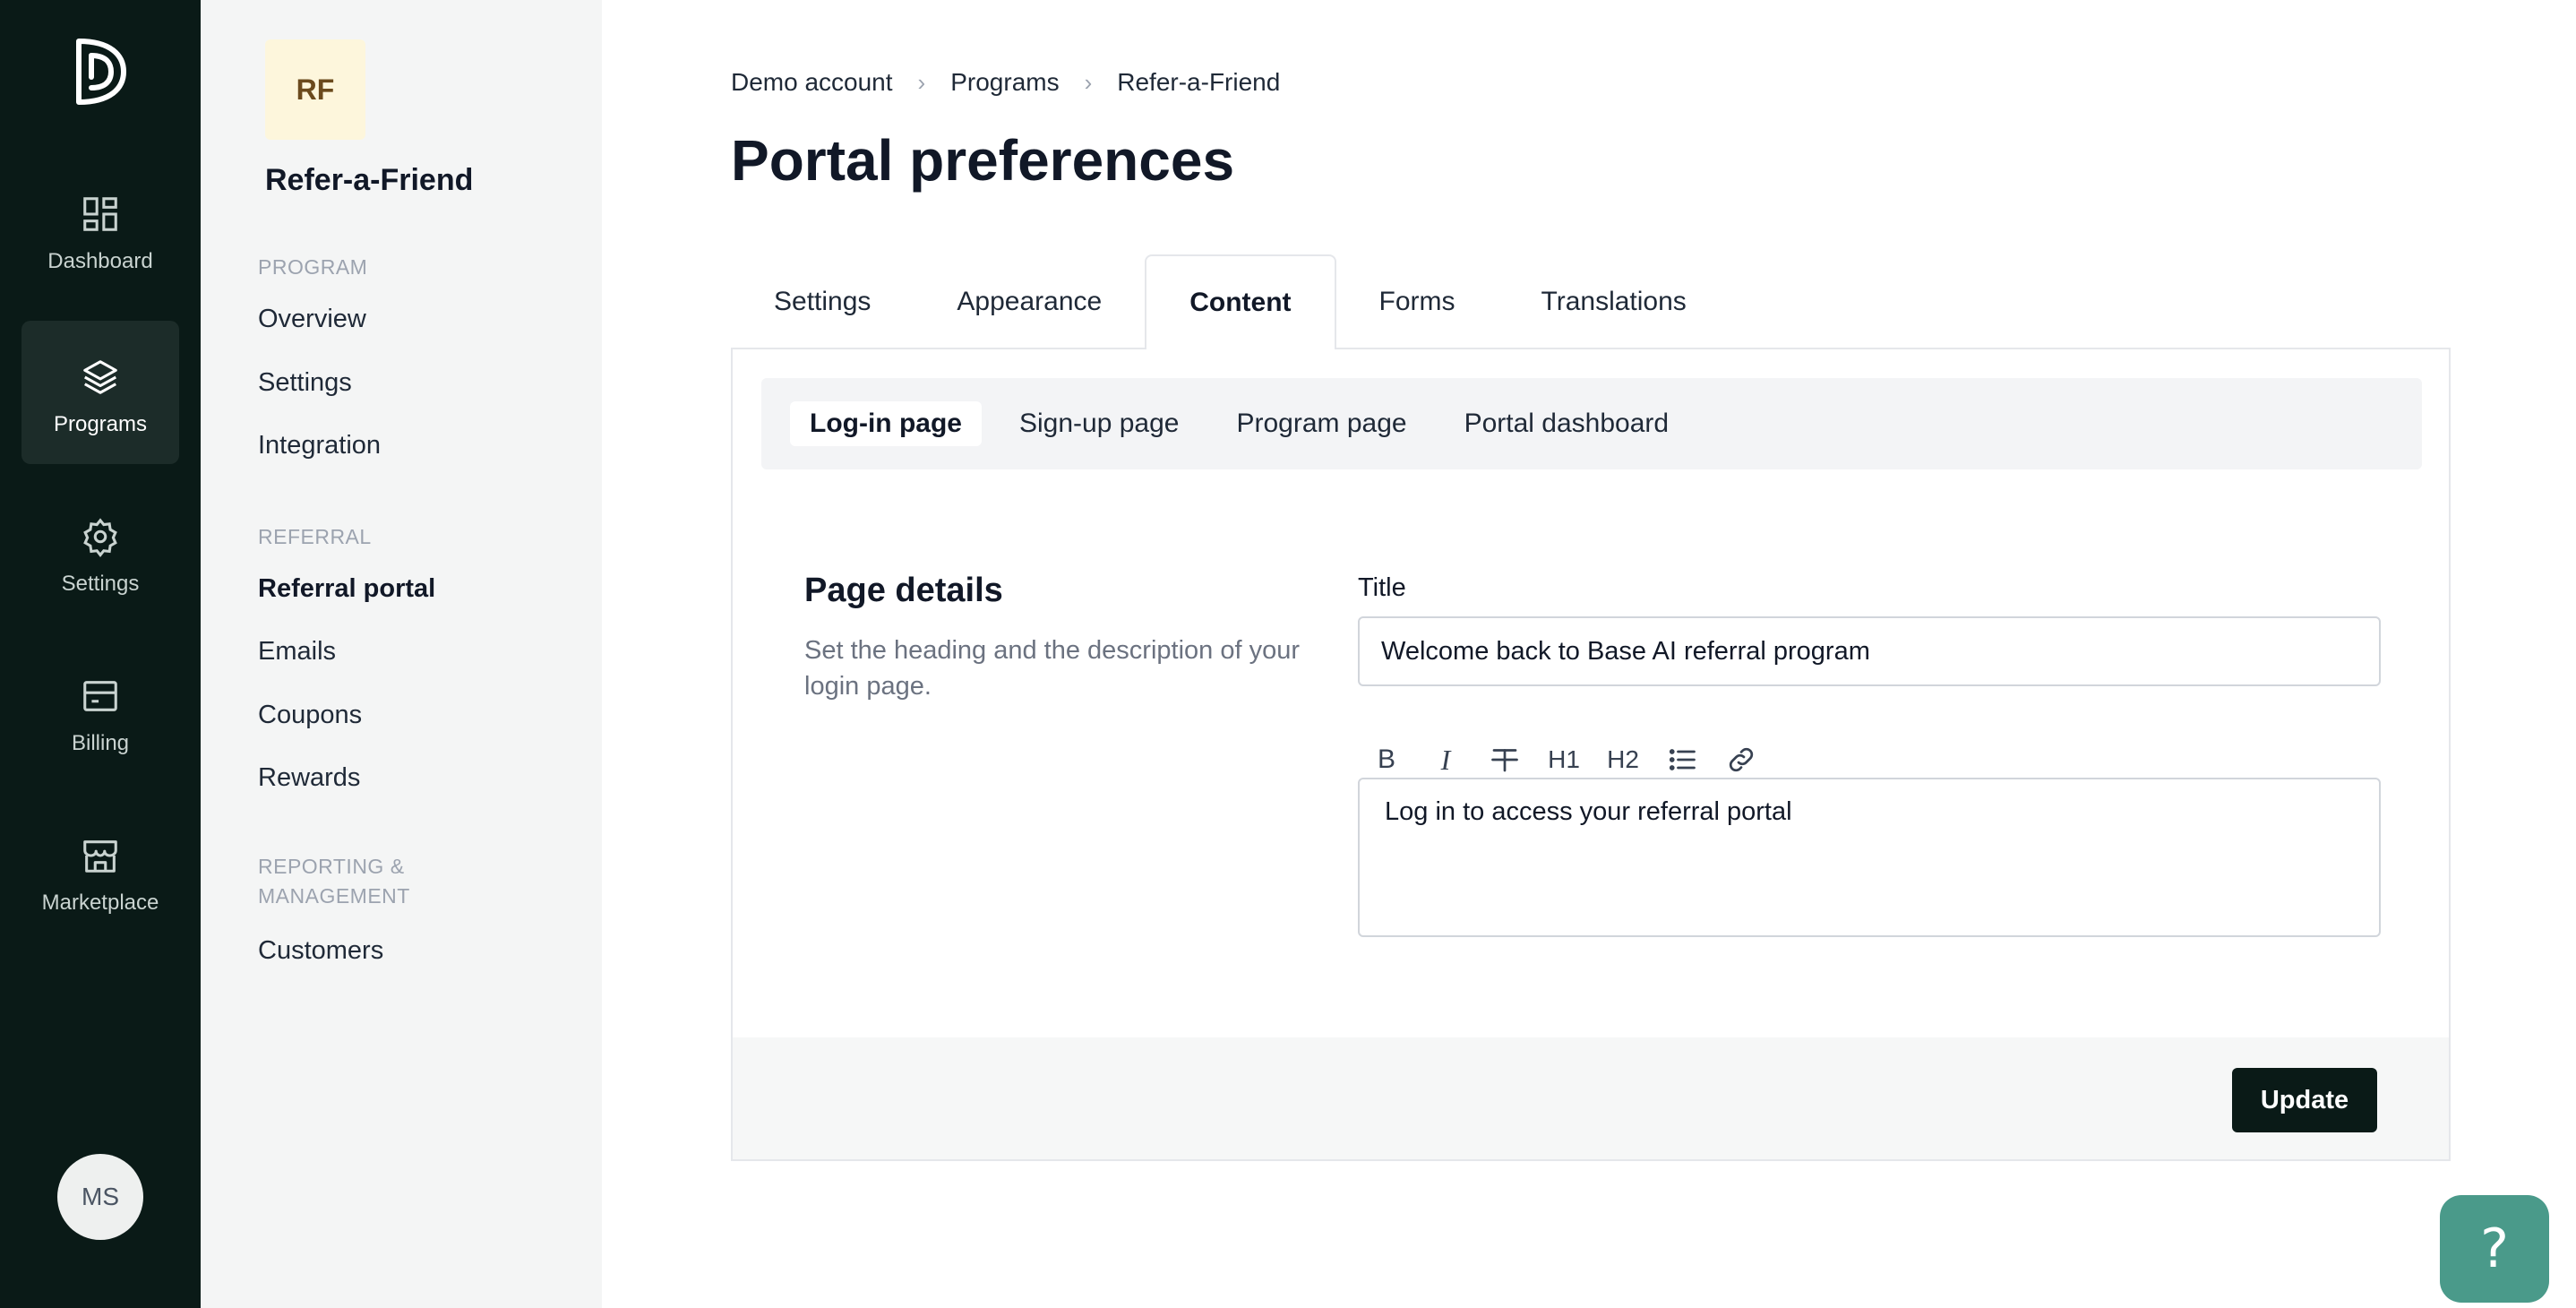 This screenshot has height=1308, width=2576. Describe the element at coordinates (309, 778) in the screenshot. I see `sidebar-item-rewards: Rewards` at that location.